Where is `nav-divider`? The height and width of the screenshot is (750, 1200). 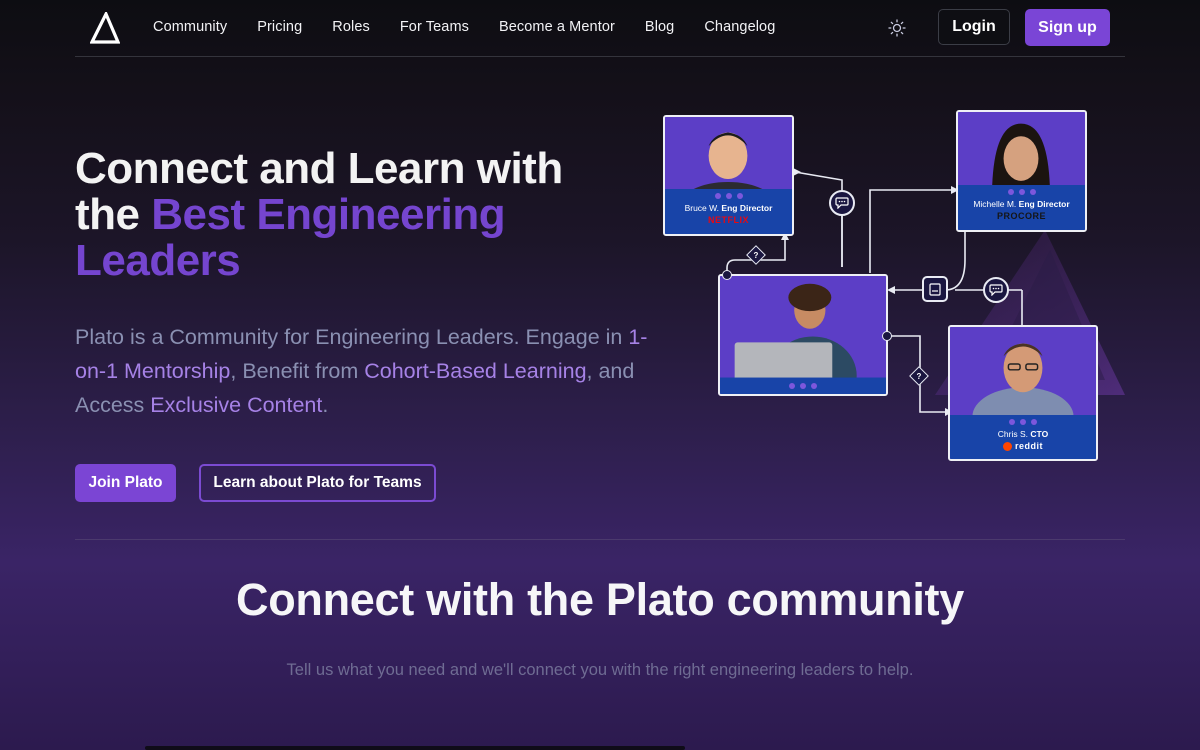
nav-divider is located at coordinates (600, 56).